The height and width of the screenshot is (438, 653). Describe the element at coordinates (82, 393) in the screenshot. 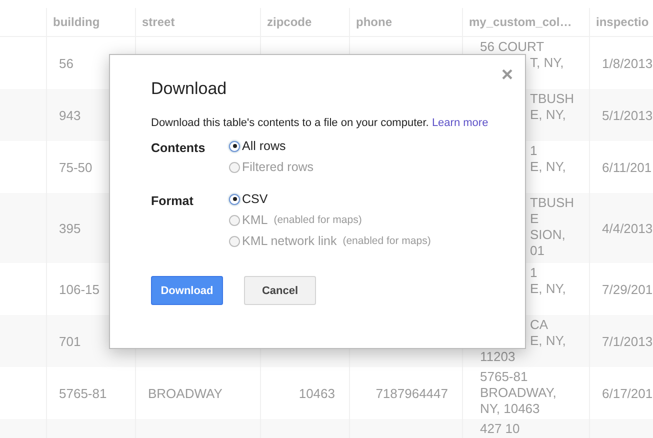

I see `table-cell-text: 5765-81` at that location.